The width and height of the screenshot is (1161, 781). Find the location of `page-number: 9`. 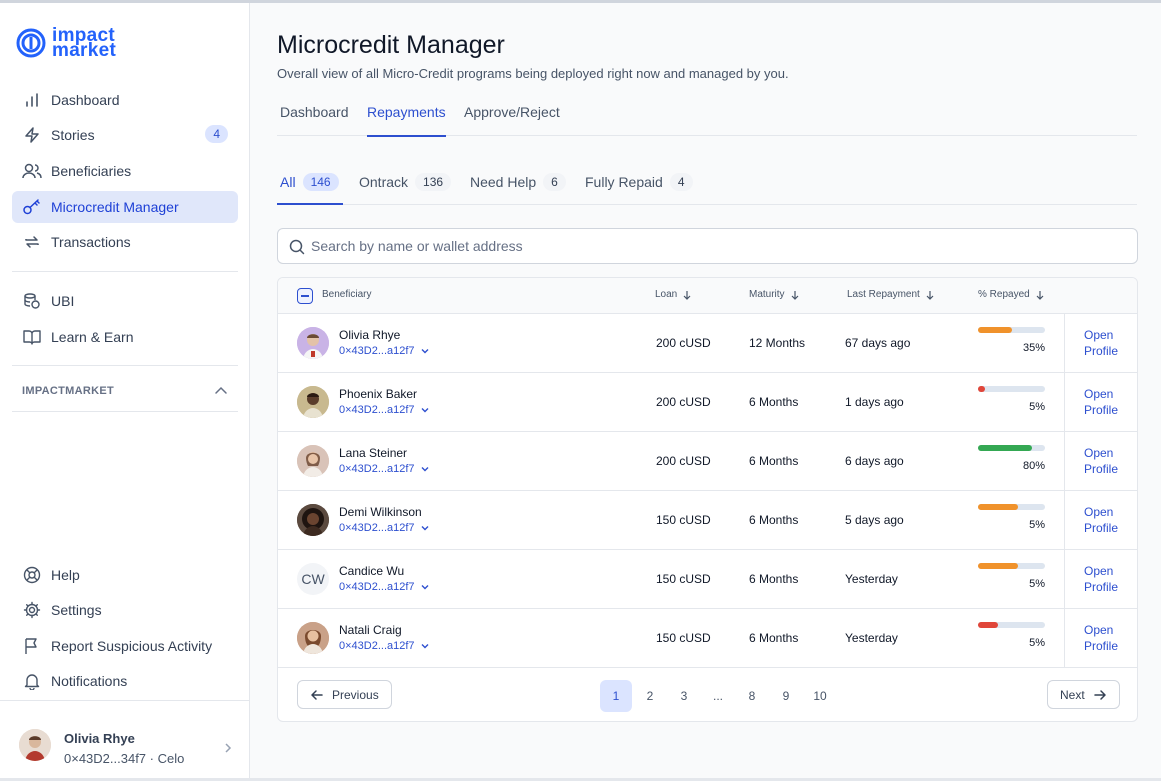

page-number: 9 is located at coordinates (786, 696).